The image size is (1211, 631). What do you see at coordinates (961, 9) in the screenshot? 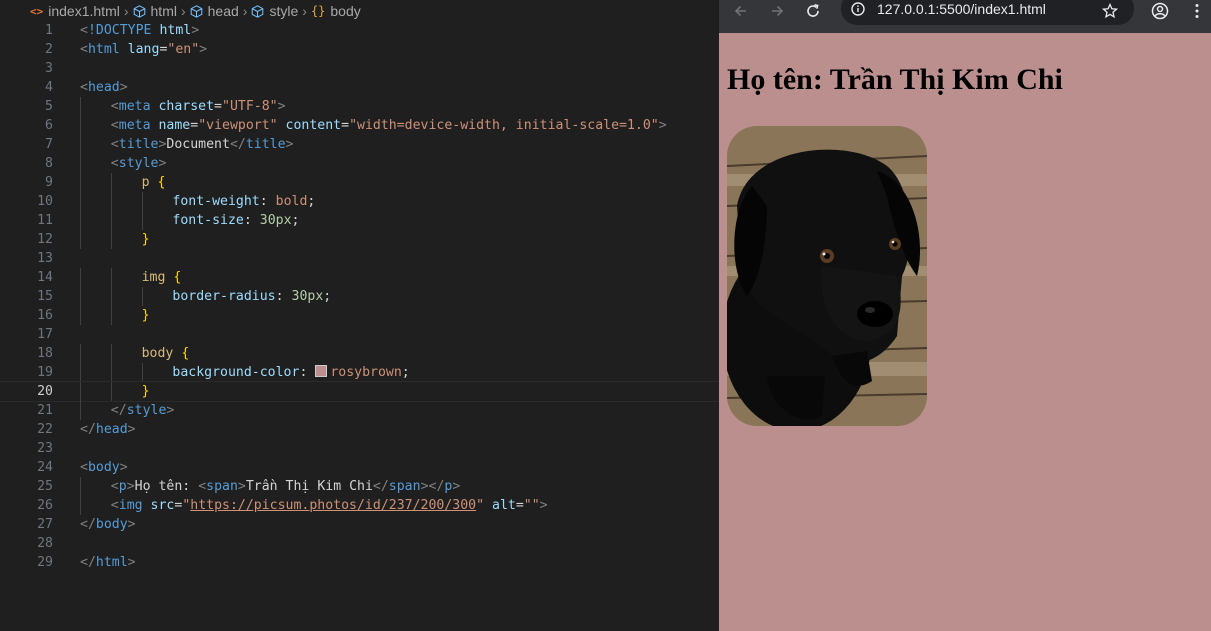
I see `url-text: 127.0.0.1:5500/index1.html` at bounding box center [961, 9].